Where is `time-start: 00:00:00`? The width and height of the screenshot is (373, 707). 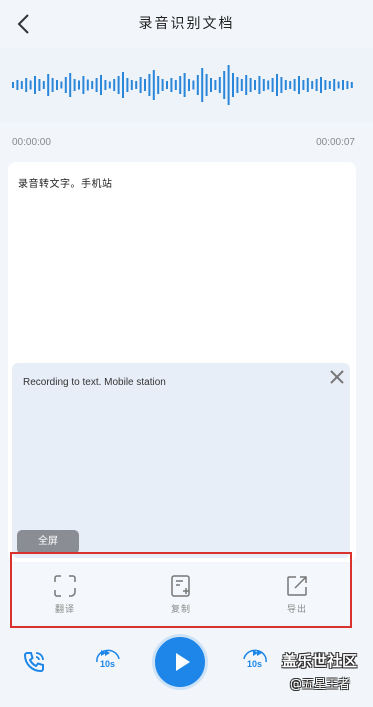 time-start: 00:00:00 is located at coordinates (31, 142).